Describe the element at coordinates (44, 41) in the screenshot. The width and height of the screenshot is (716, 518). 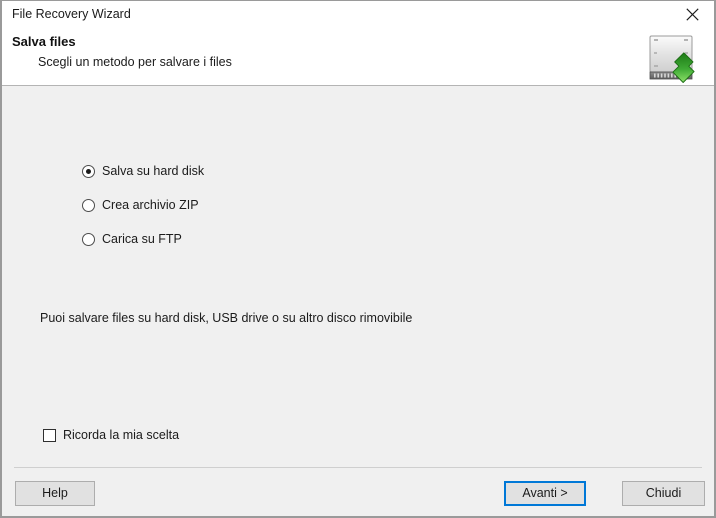
I see `page-title: Salva files` at that location.